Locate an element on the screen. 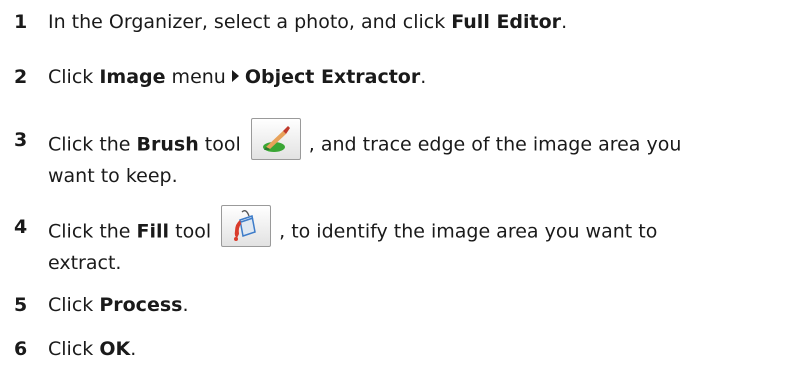 Image resolution: width=811 pixels, height=370 pixels. image-menu-label: Image is located at coordinates (132, 77).